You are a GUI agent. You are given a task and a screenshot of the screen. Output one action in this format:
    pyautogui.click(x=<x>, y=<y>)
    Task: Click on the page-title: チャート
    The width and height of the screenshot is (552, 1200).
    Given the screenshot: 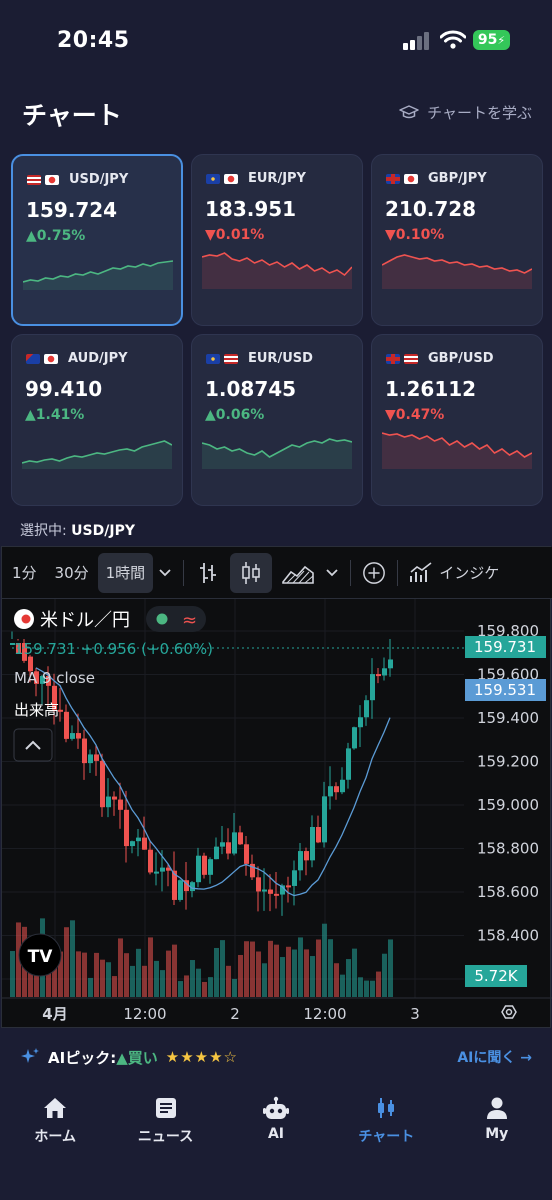 What is the action you would take?
    pyautogui.click(x=72, y=115)
    